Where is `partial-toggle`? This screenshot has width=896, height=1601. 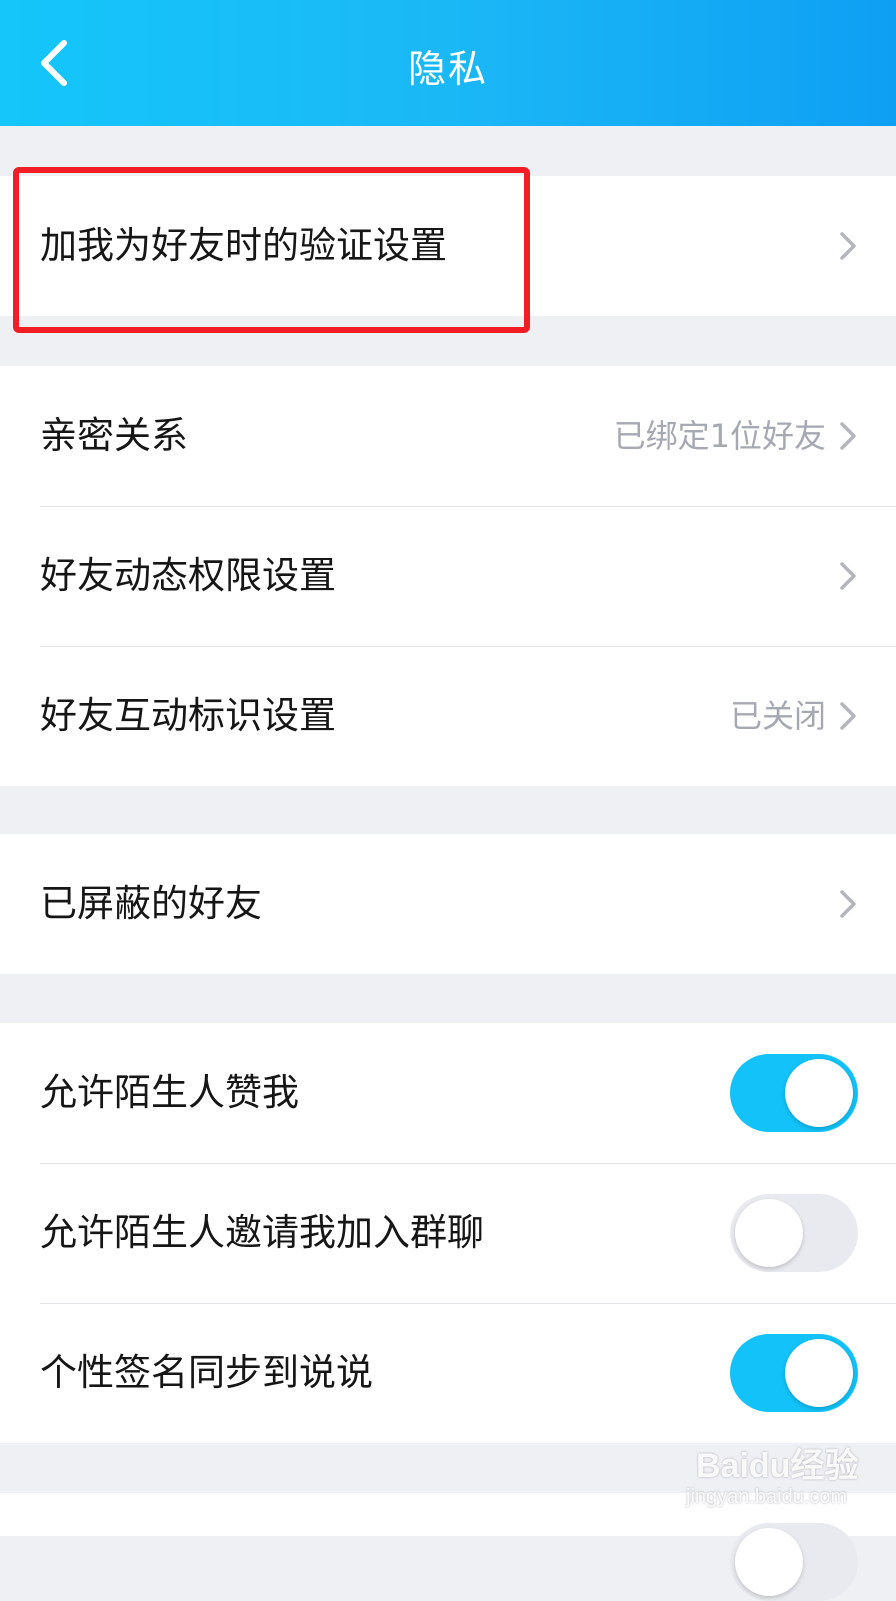 partial-toggle is located at coordinates (794, 1562).